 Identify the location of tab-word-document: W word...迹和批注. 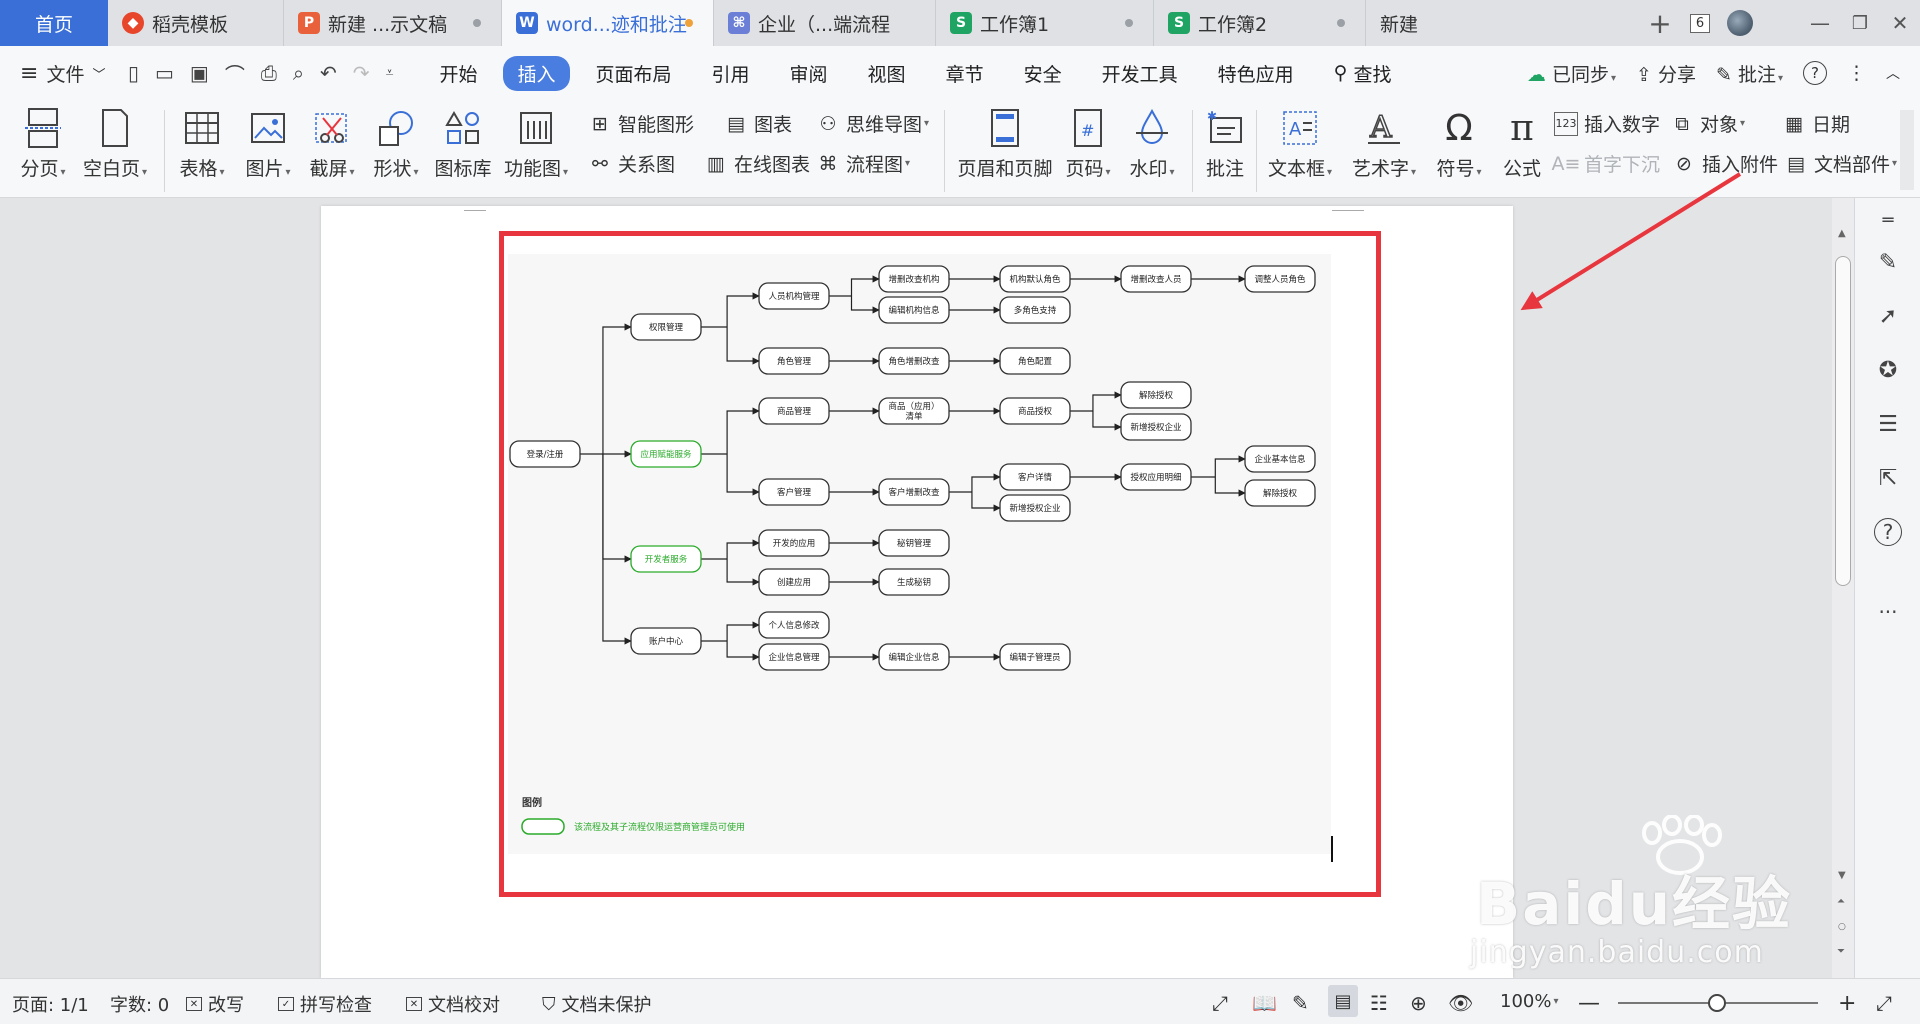
(608, 23).